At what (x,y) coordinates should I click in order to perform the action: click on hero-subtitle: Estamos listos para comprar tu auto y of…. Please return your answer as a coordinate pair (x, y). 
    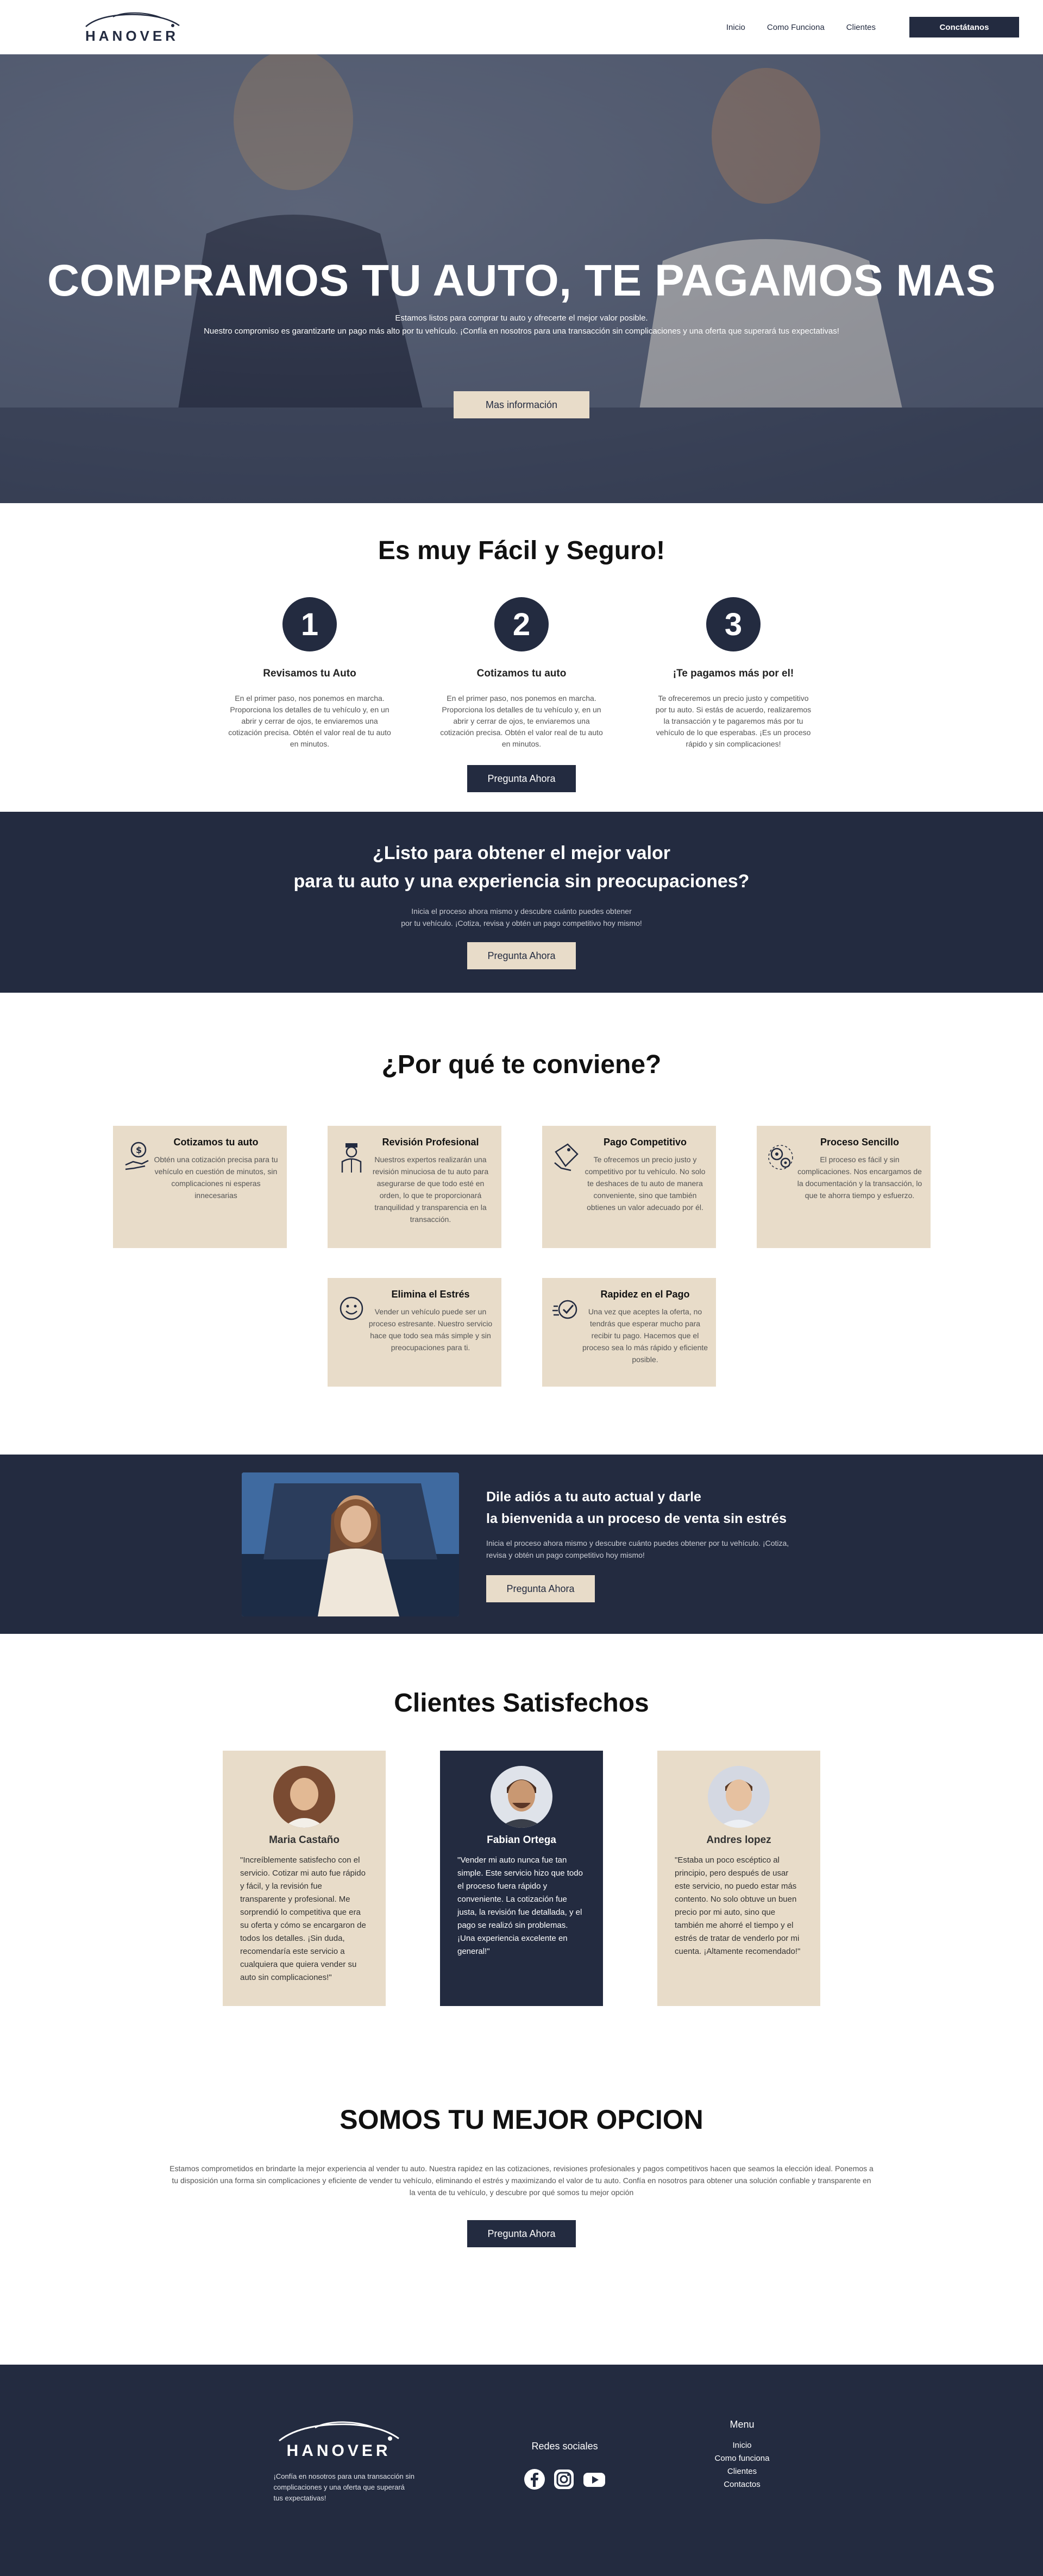
    Looking at the image, I should click on (521, 325).